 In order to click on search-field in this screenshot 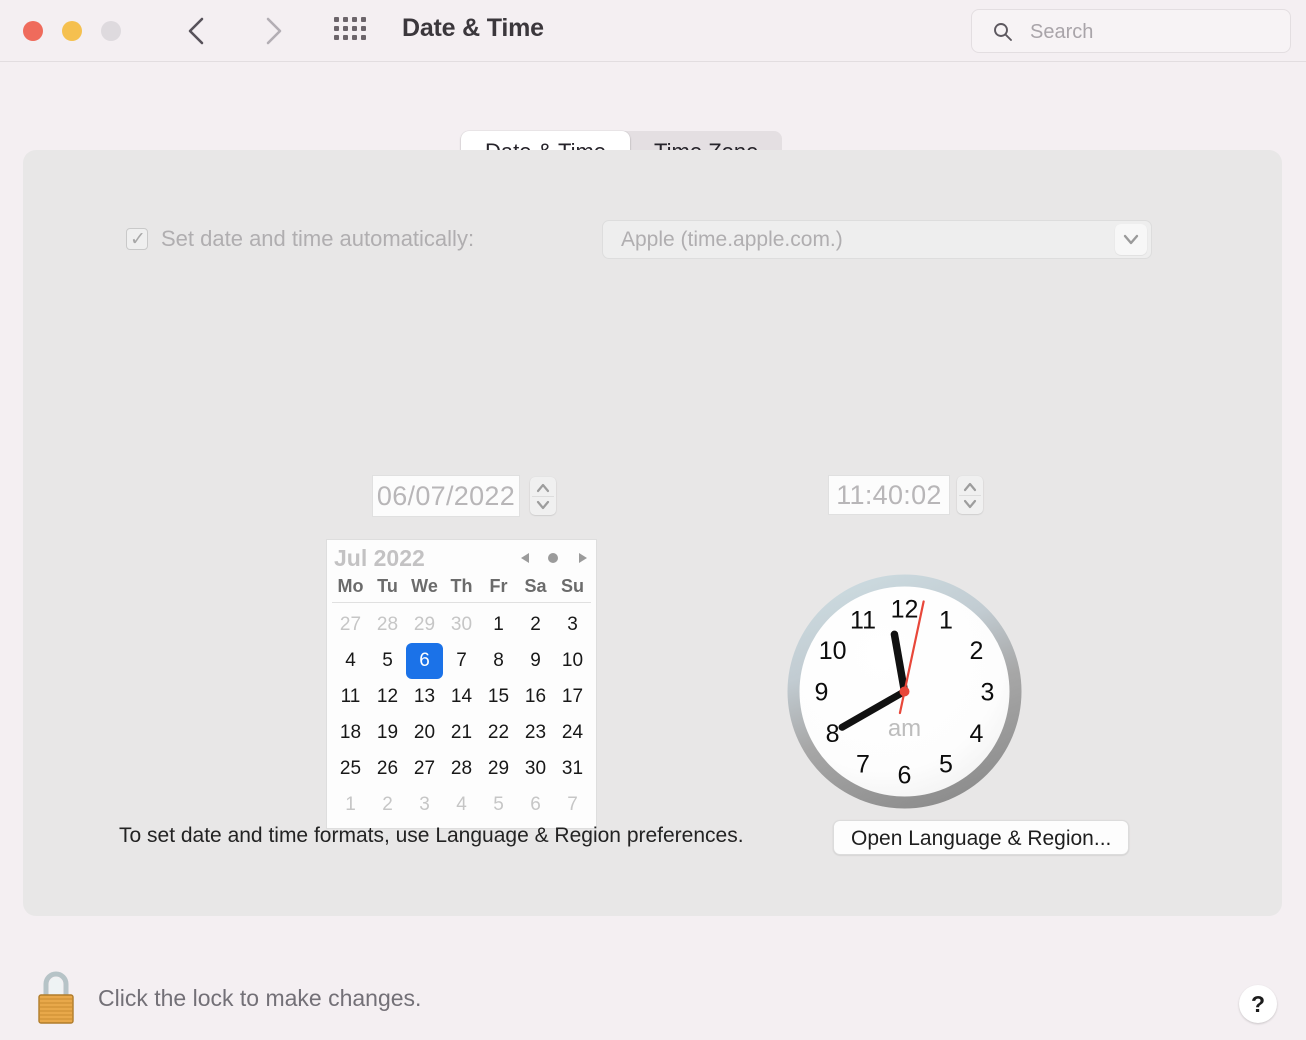, I will do `click(1131, 31)`.